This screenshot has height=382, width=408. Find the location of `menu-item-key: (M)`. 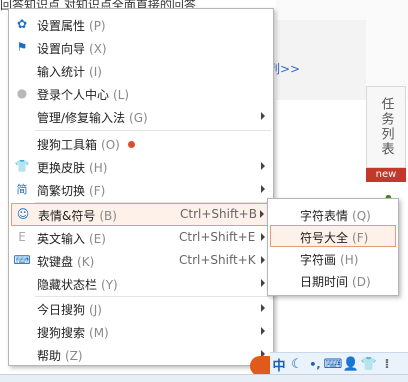

menu-item-key: (M) is located at coordinates (99, 333).